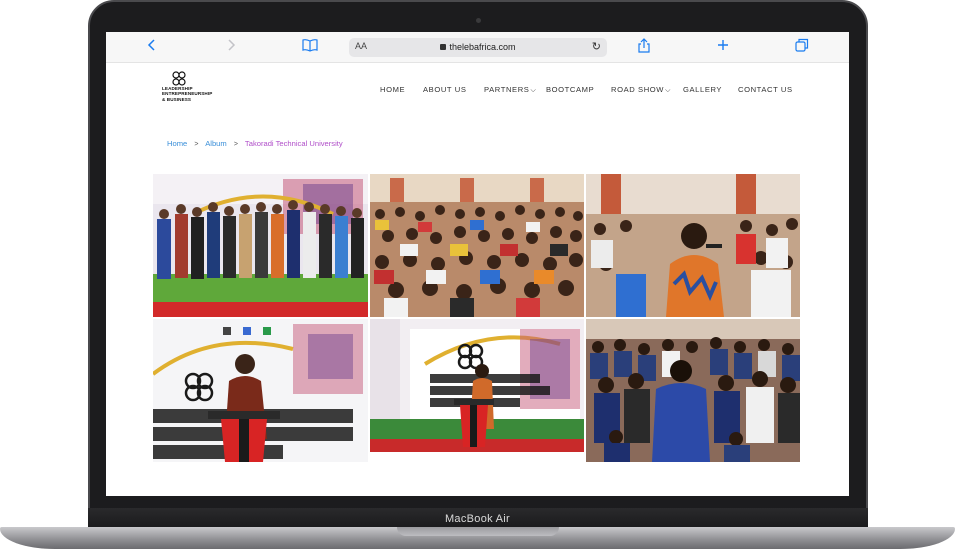 Image resolution: width=955 pixels, height=549 pixels. What do you see at coordinates (478, 20) in the screenshot?
I see `camera` at bounding box center [478, 20].